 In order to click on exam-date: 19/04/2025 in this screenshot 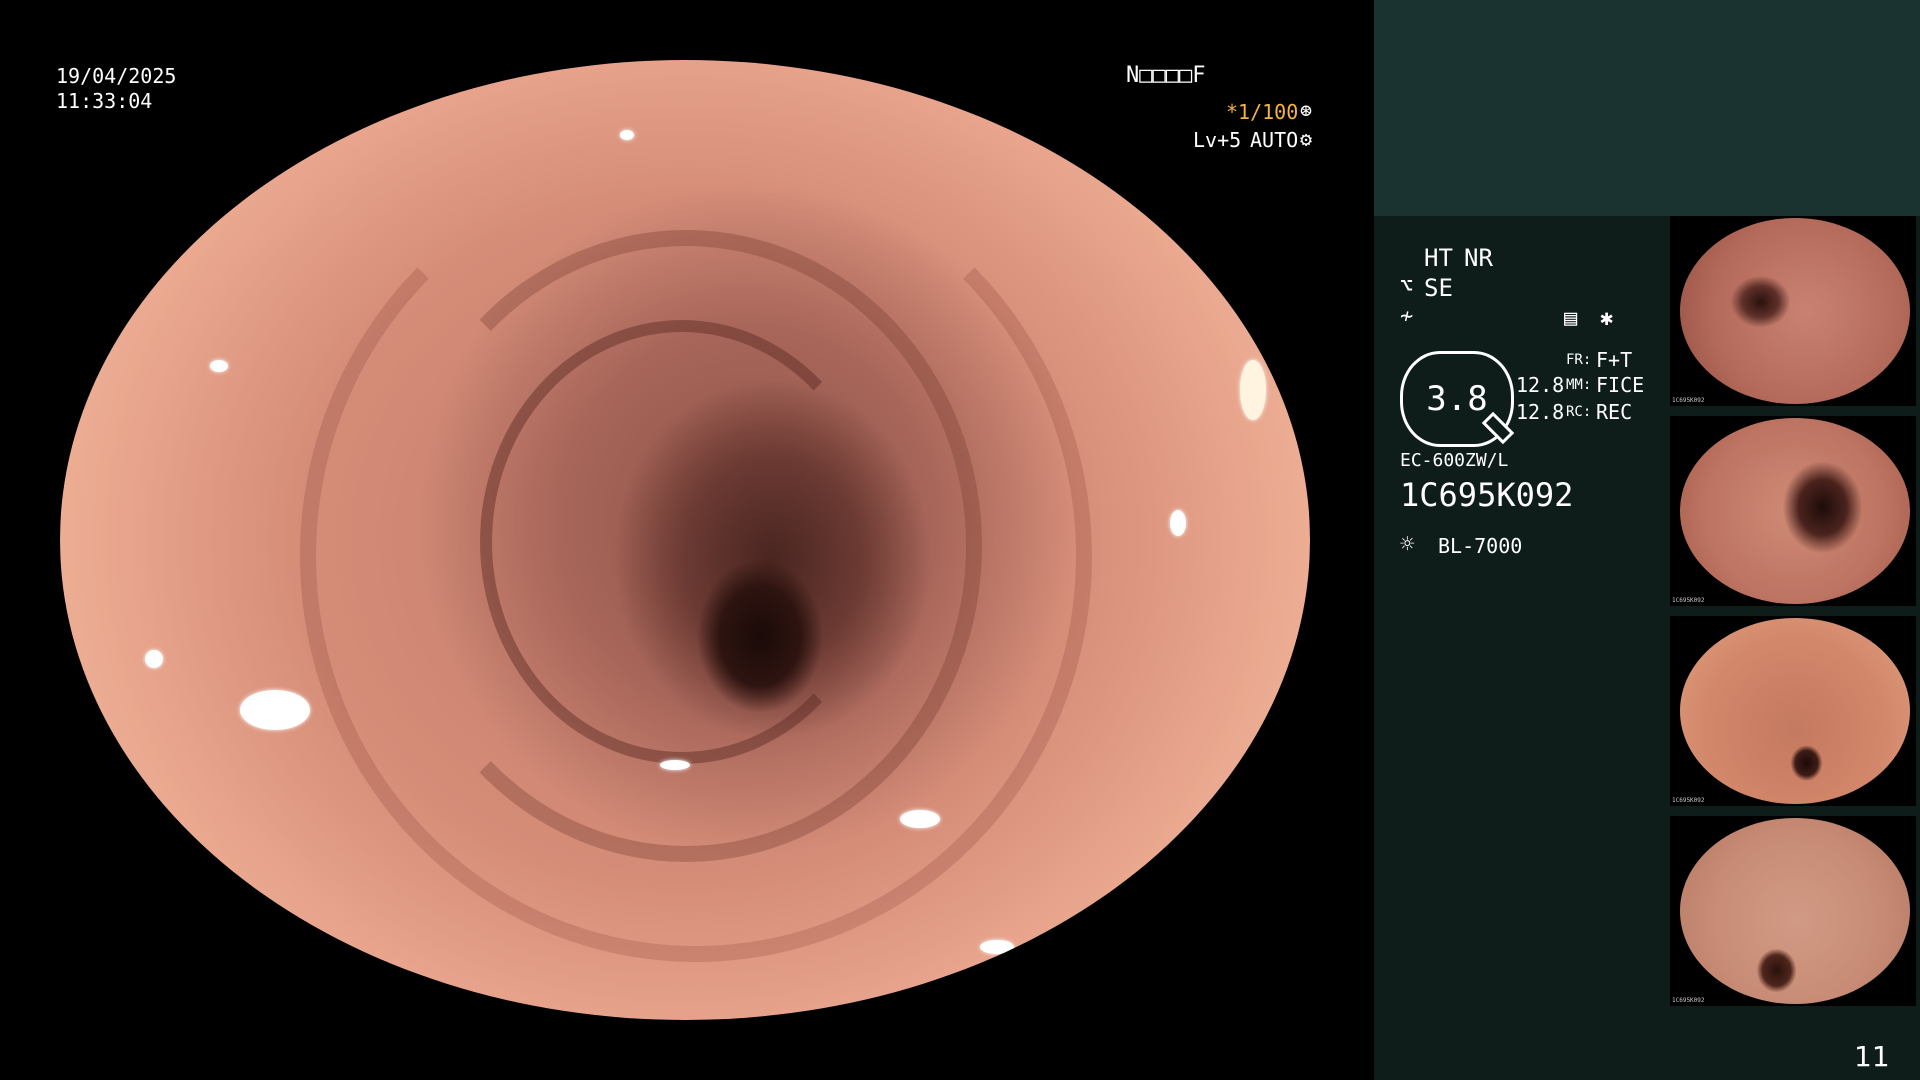, I will do `click(116, 76)`.